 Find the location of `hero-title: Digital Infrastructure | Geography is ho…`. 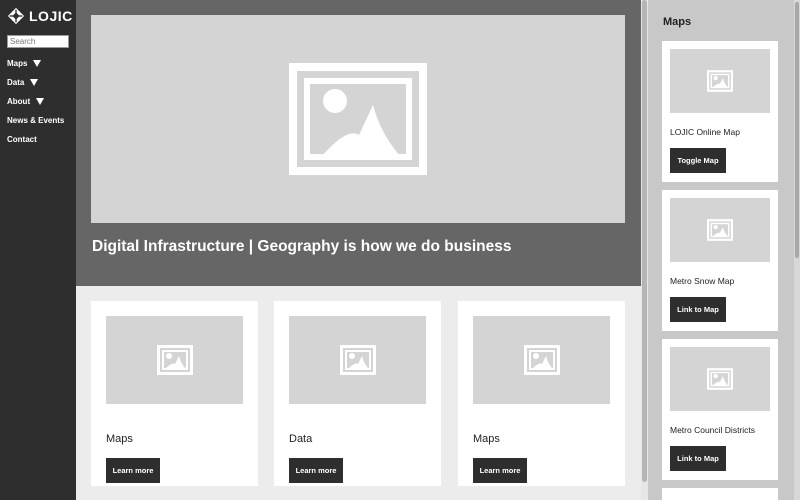

hero-title: Digital Infrastructure | Geography is ho… is located at coordinates (302, 246).